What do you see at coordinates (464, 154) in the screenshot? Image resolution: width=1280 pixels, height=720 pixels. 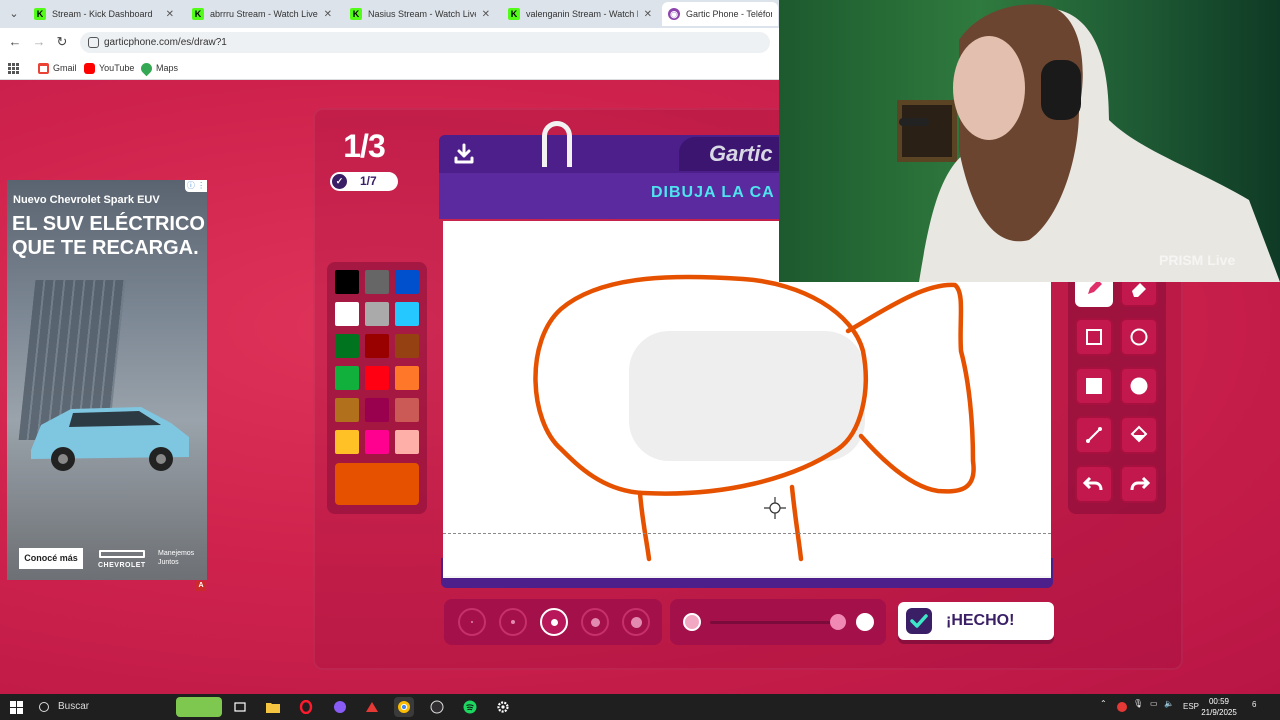 I see `download-icon` at bounding box center [464, 154].